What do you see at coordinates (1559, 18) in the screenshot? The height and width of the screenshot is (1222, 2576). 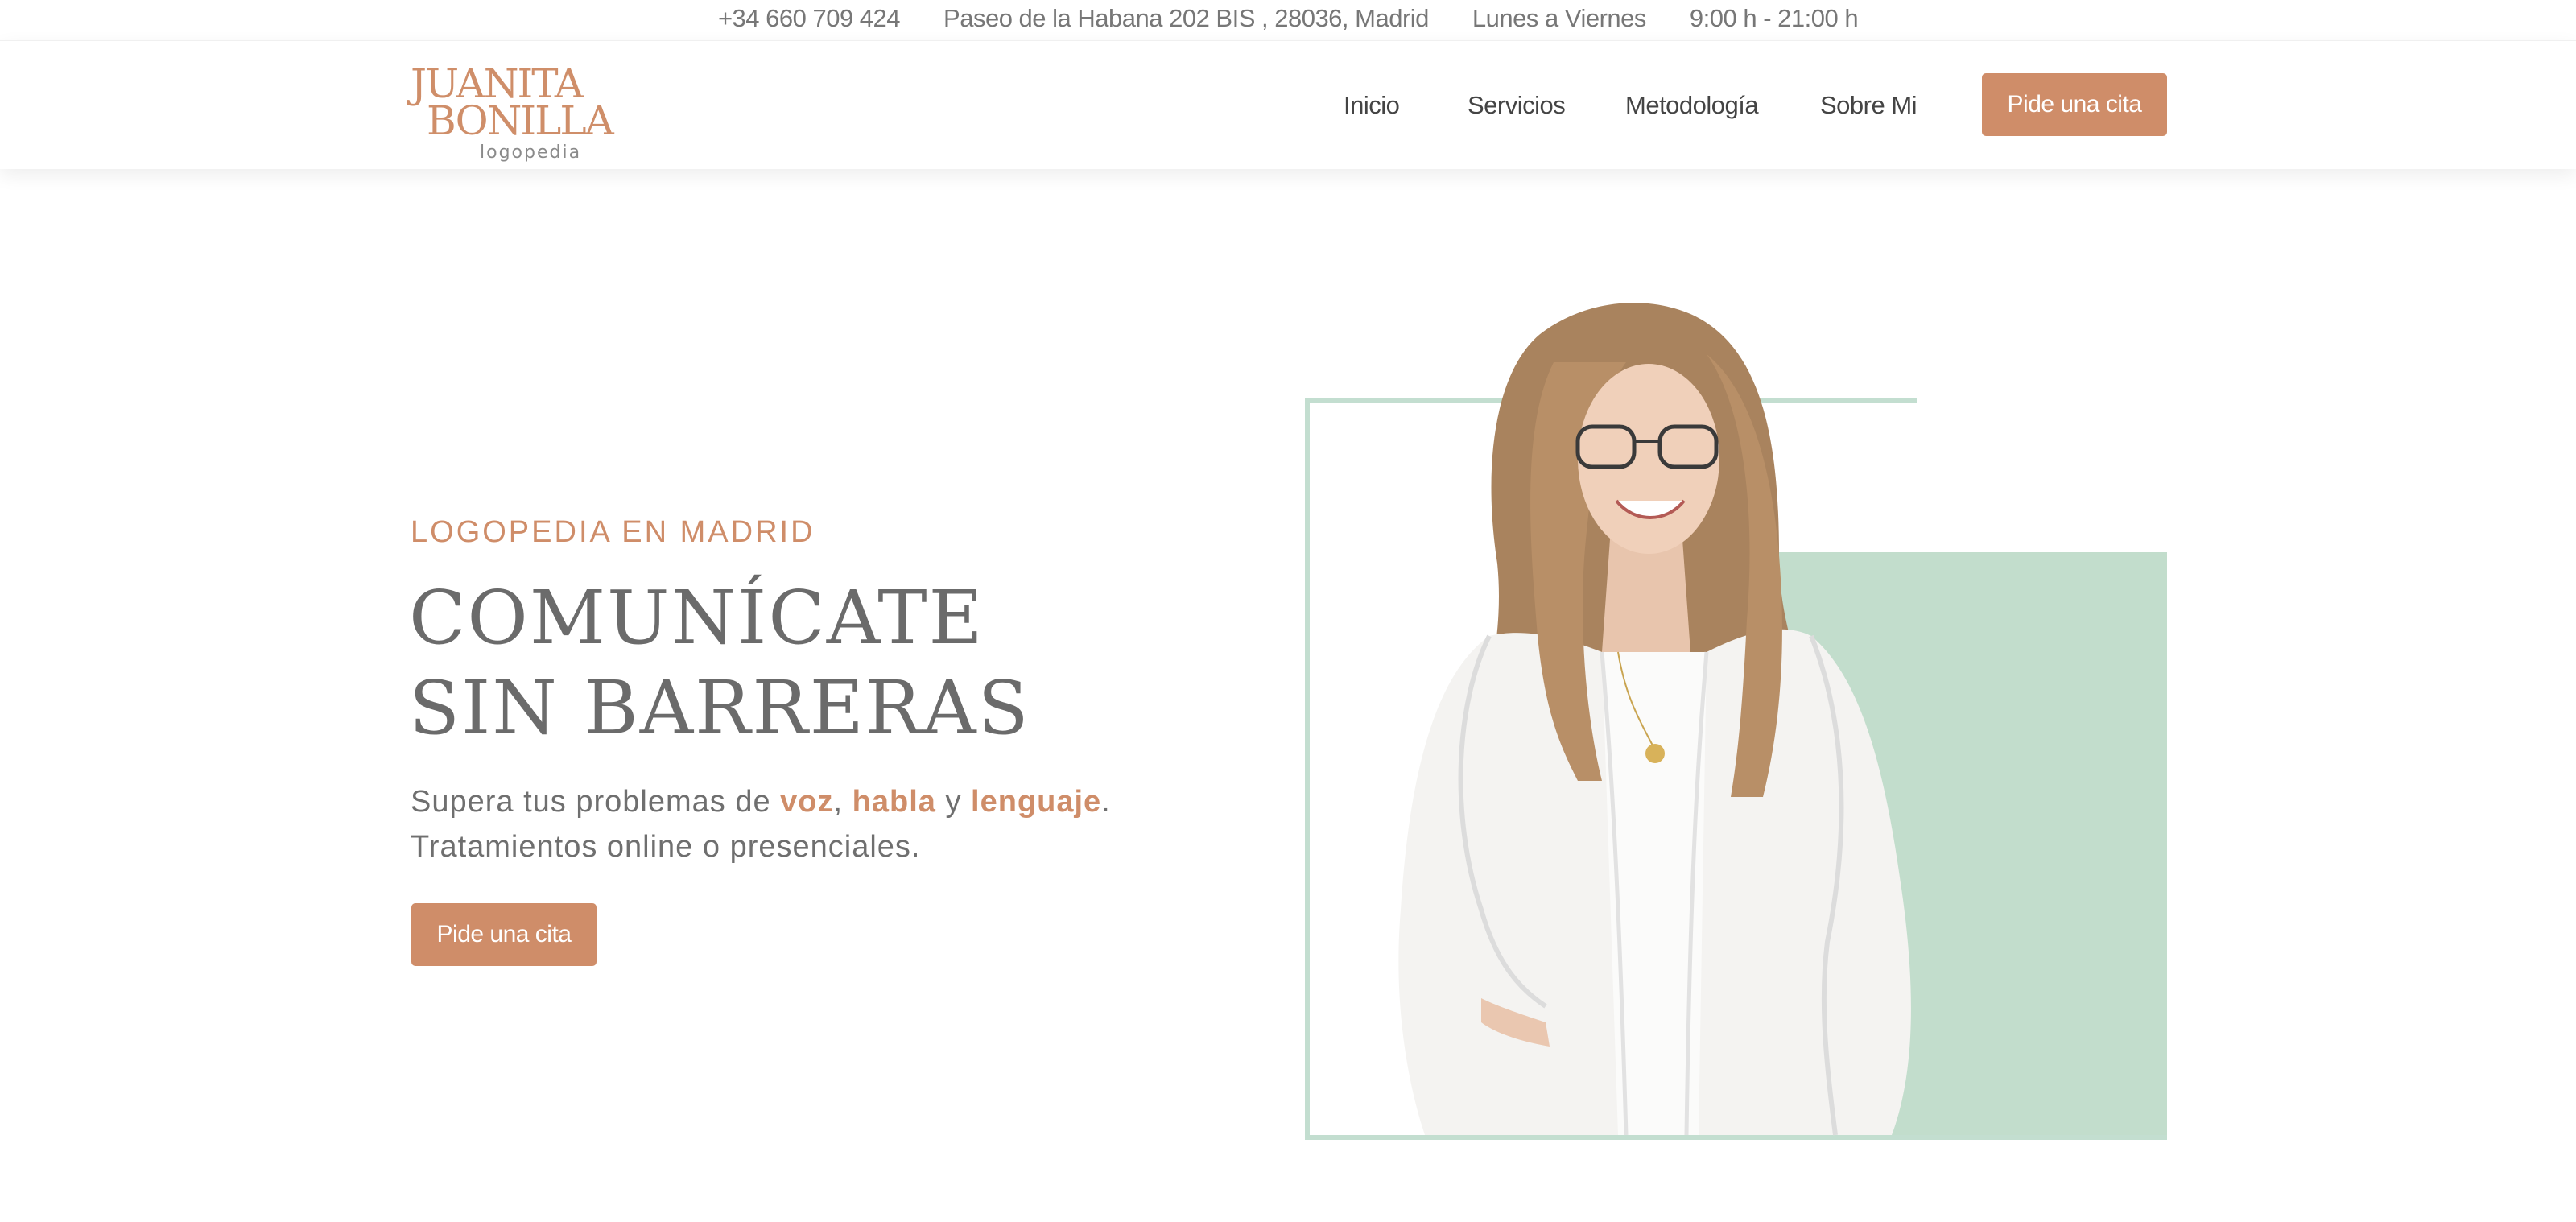 I see `opening-days: Lunes a Viernes` at bounding box center [1559, 18].